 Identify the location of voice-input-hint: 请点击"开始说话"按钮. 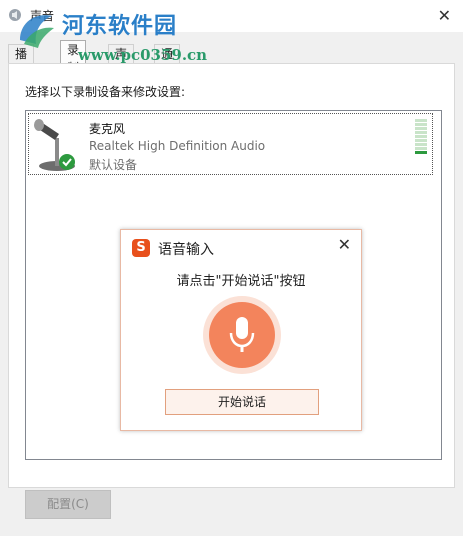
(241, 281).